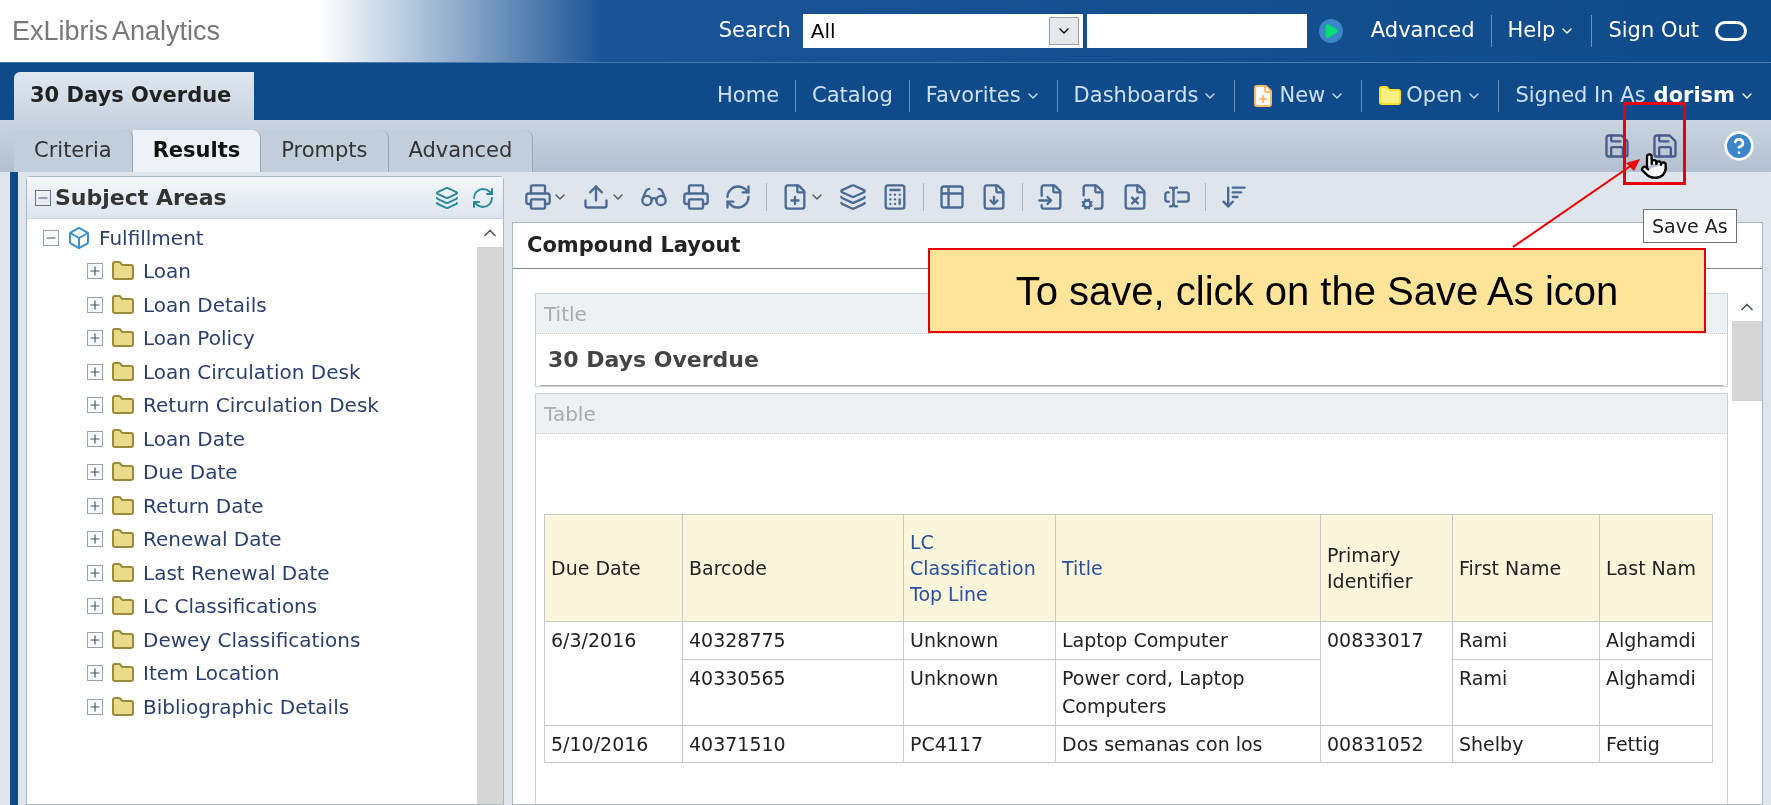 The width and height of the screenshot is (1771, 805). Describe the element at coordinates (1541, 31) in the screenshot. I see `header-link: Help` at that location.